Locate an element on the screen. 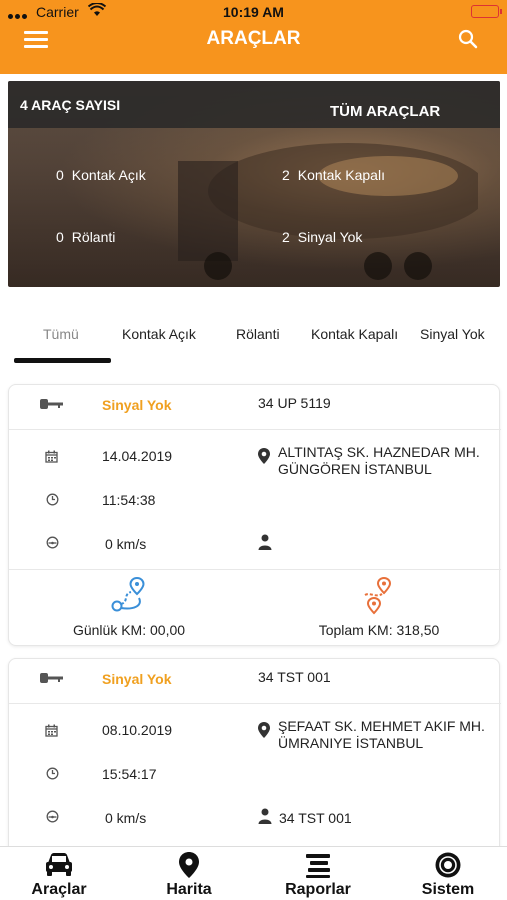 The image size is (507, 900). driver-label: 34 TST 001 is located at coordinates (315, 818).